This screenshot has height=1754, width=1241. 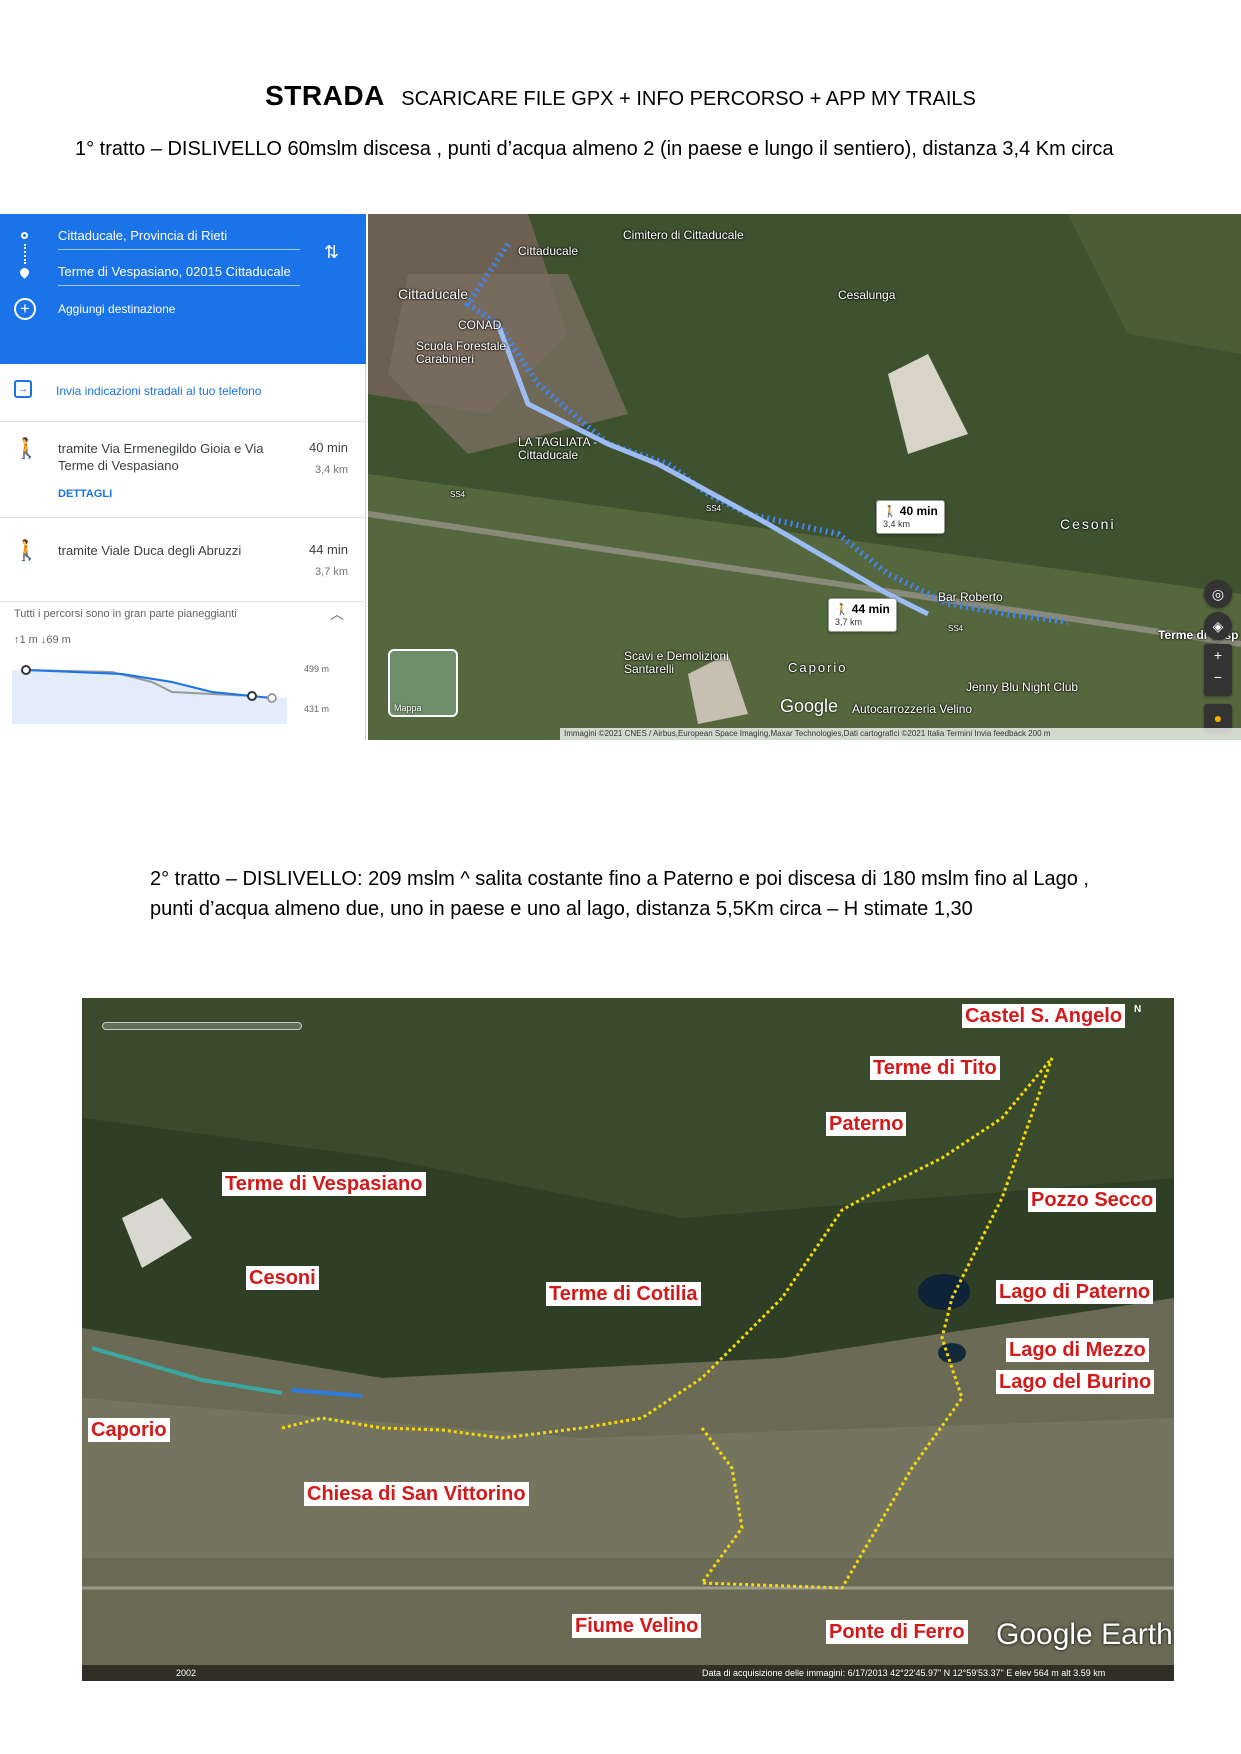 I want to click on place-label: Lago di Mezzo, so click(x=1077, y=1350).